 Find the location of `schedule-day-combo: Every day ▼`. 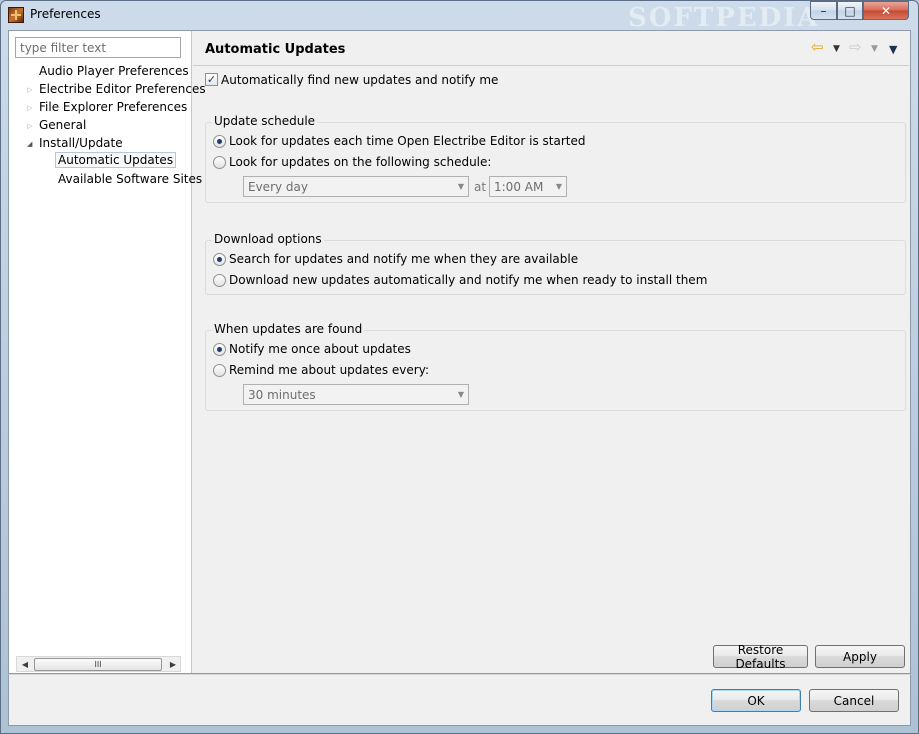

schedule-day-combo: Every day ▼ is located at coordinates (356, 186).